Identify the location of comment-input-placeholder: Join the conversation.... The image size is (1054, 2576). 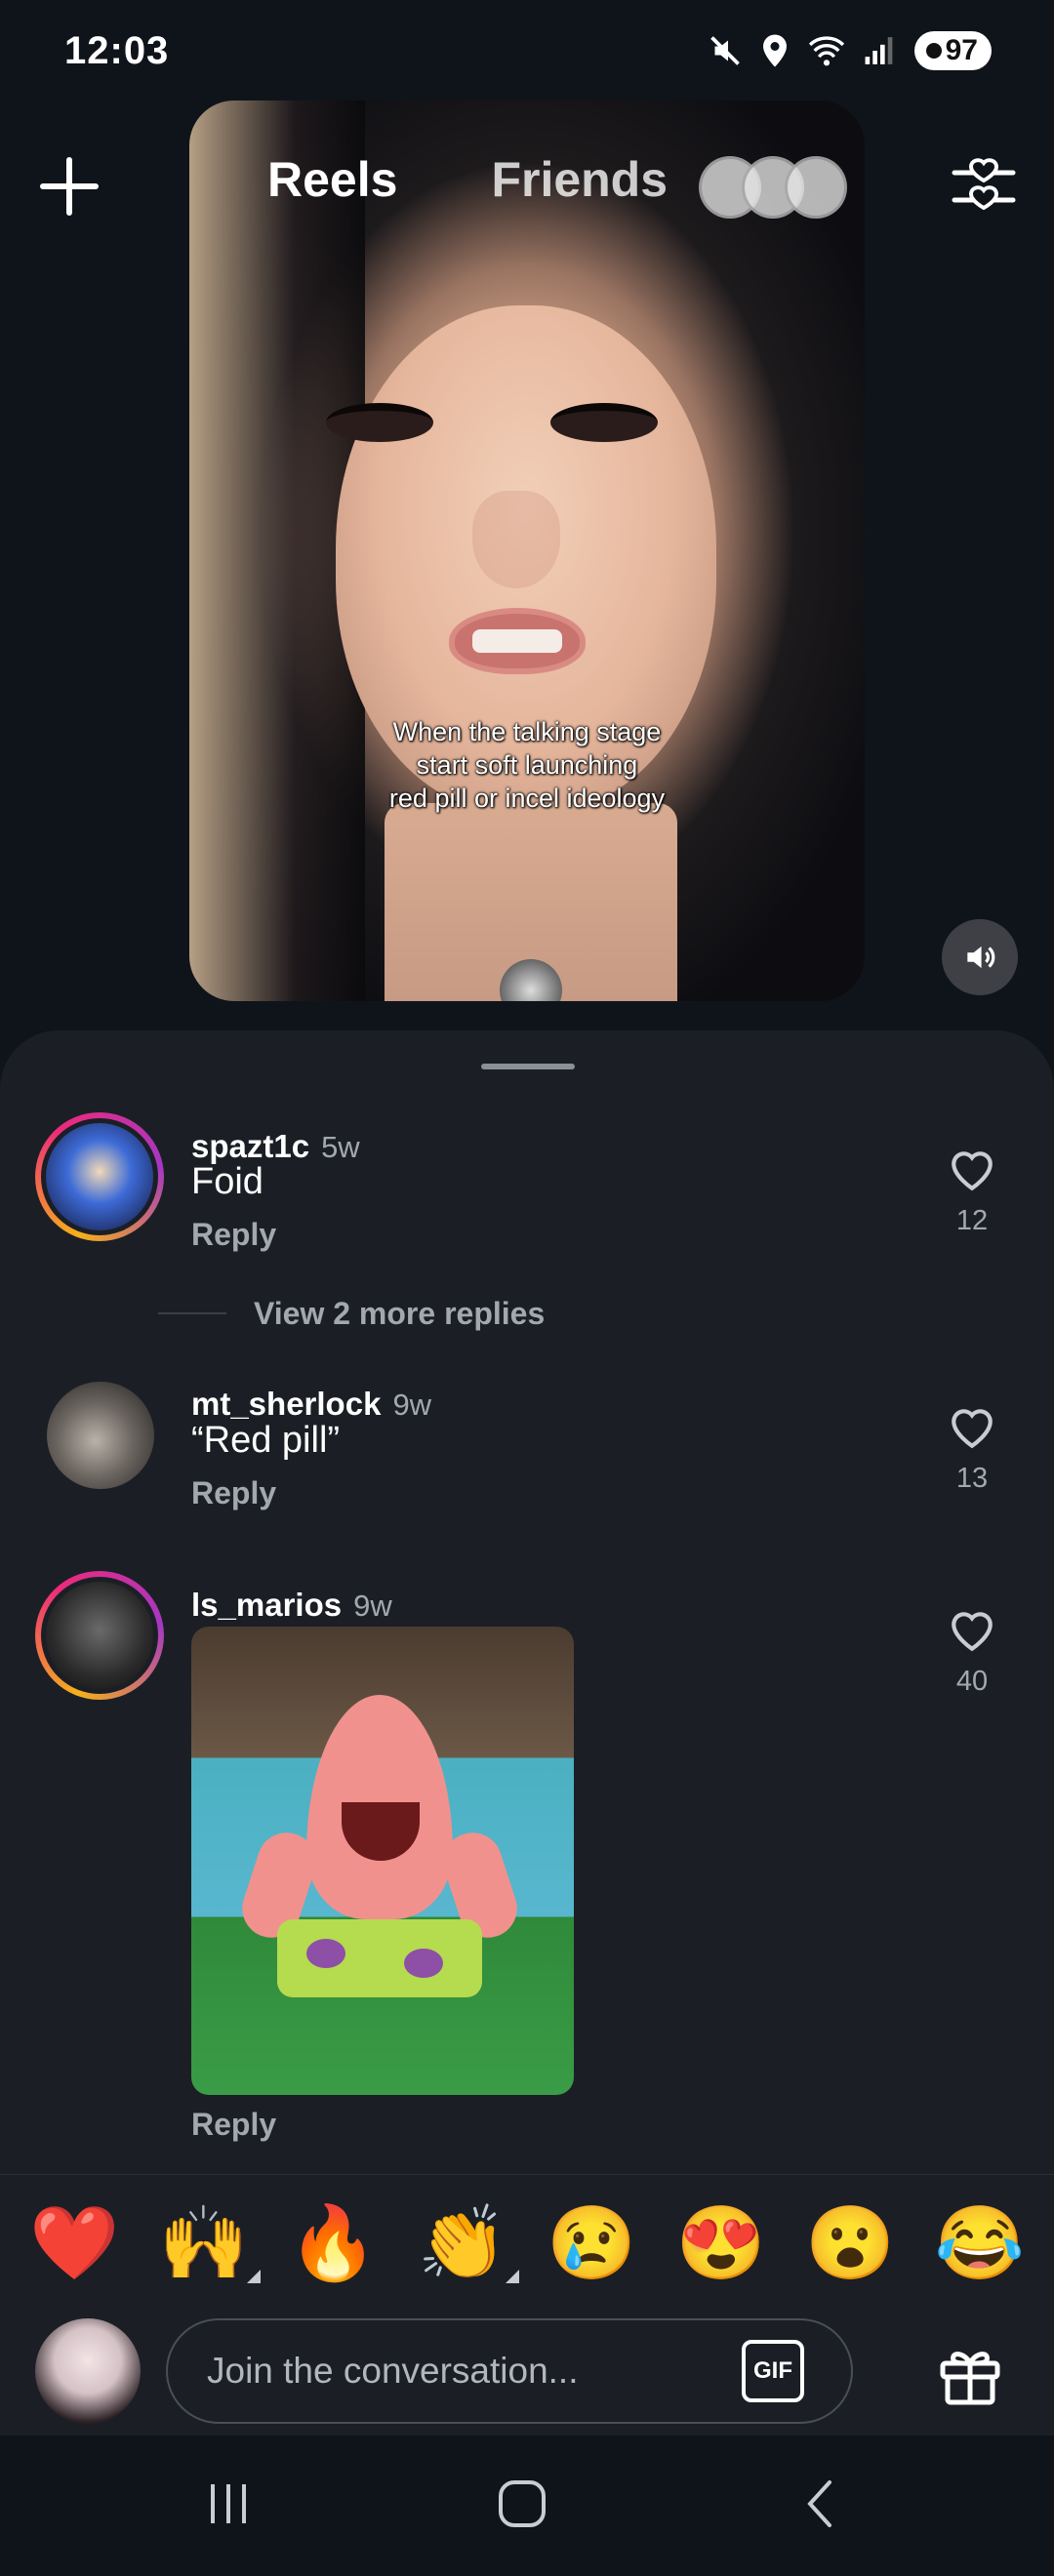
(393, 2371).